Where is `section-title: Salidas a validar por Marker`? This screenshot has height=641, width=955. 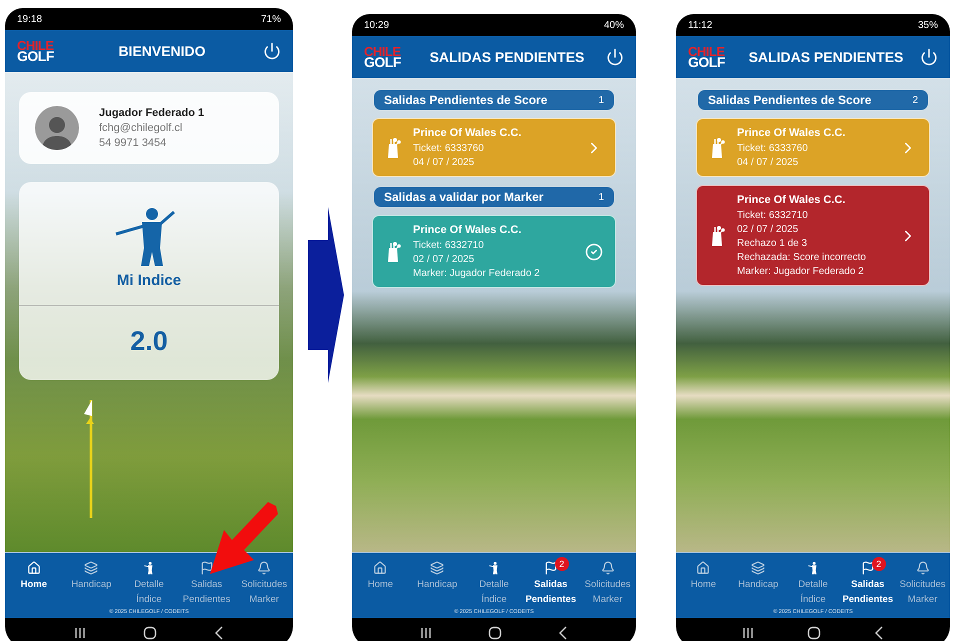 section-title: Salidas a validar por Marker is located at coordinates (464, 197).